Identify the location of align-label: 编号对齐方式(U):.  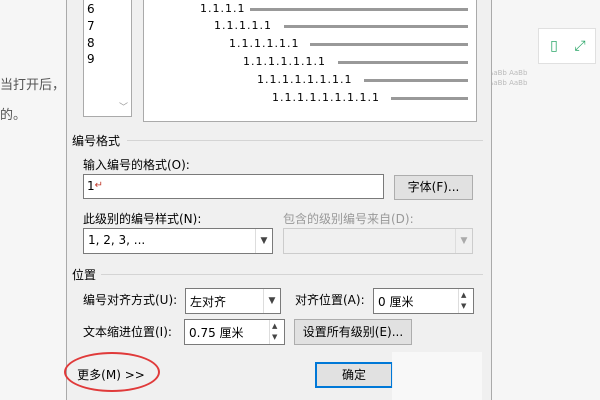
(130, 300).